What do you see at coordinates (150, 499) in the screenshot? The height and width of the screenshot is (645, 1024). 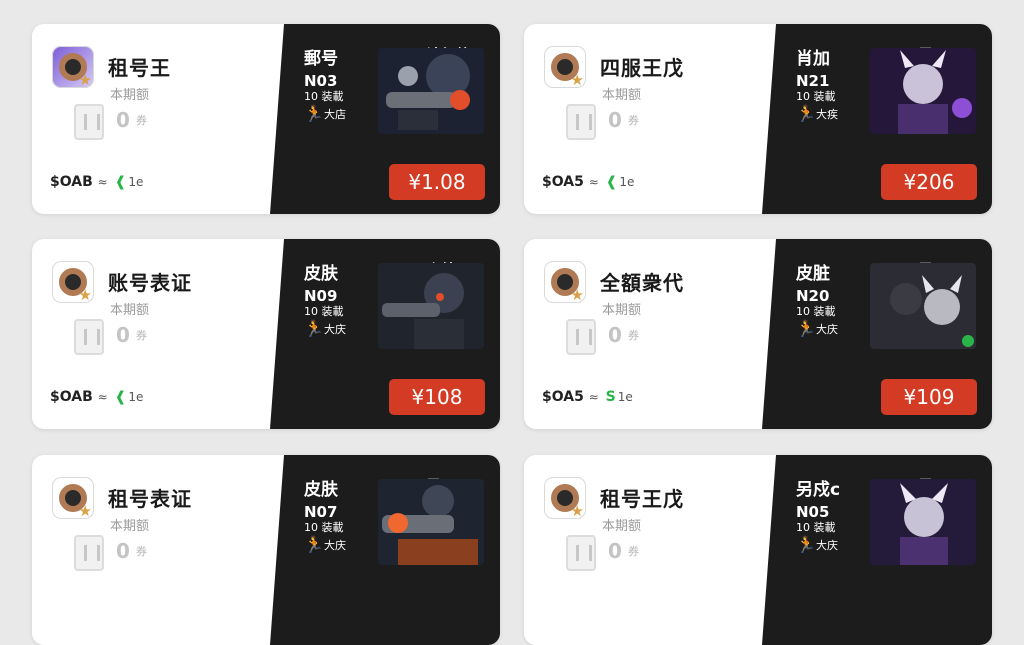 I see `app-name: 租号表证` at bounding box center [150, 499].